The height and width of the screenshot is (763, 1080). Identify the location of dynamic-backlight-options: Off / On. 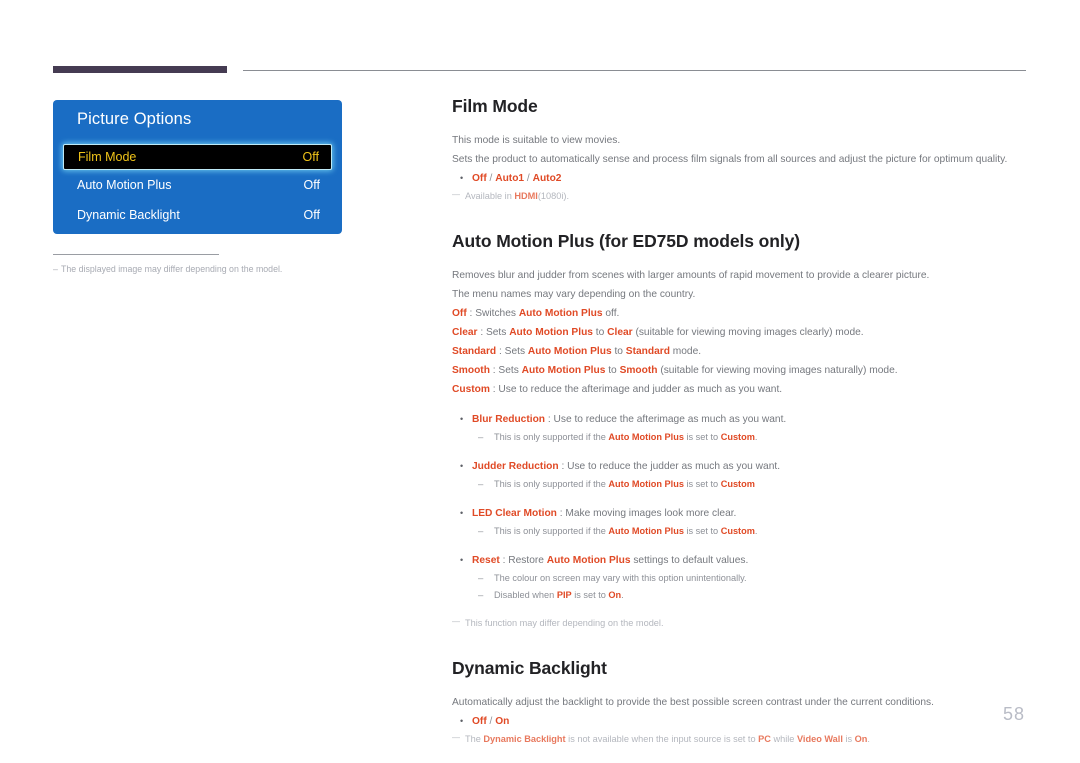
(742, 721).